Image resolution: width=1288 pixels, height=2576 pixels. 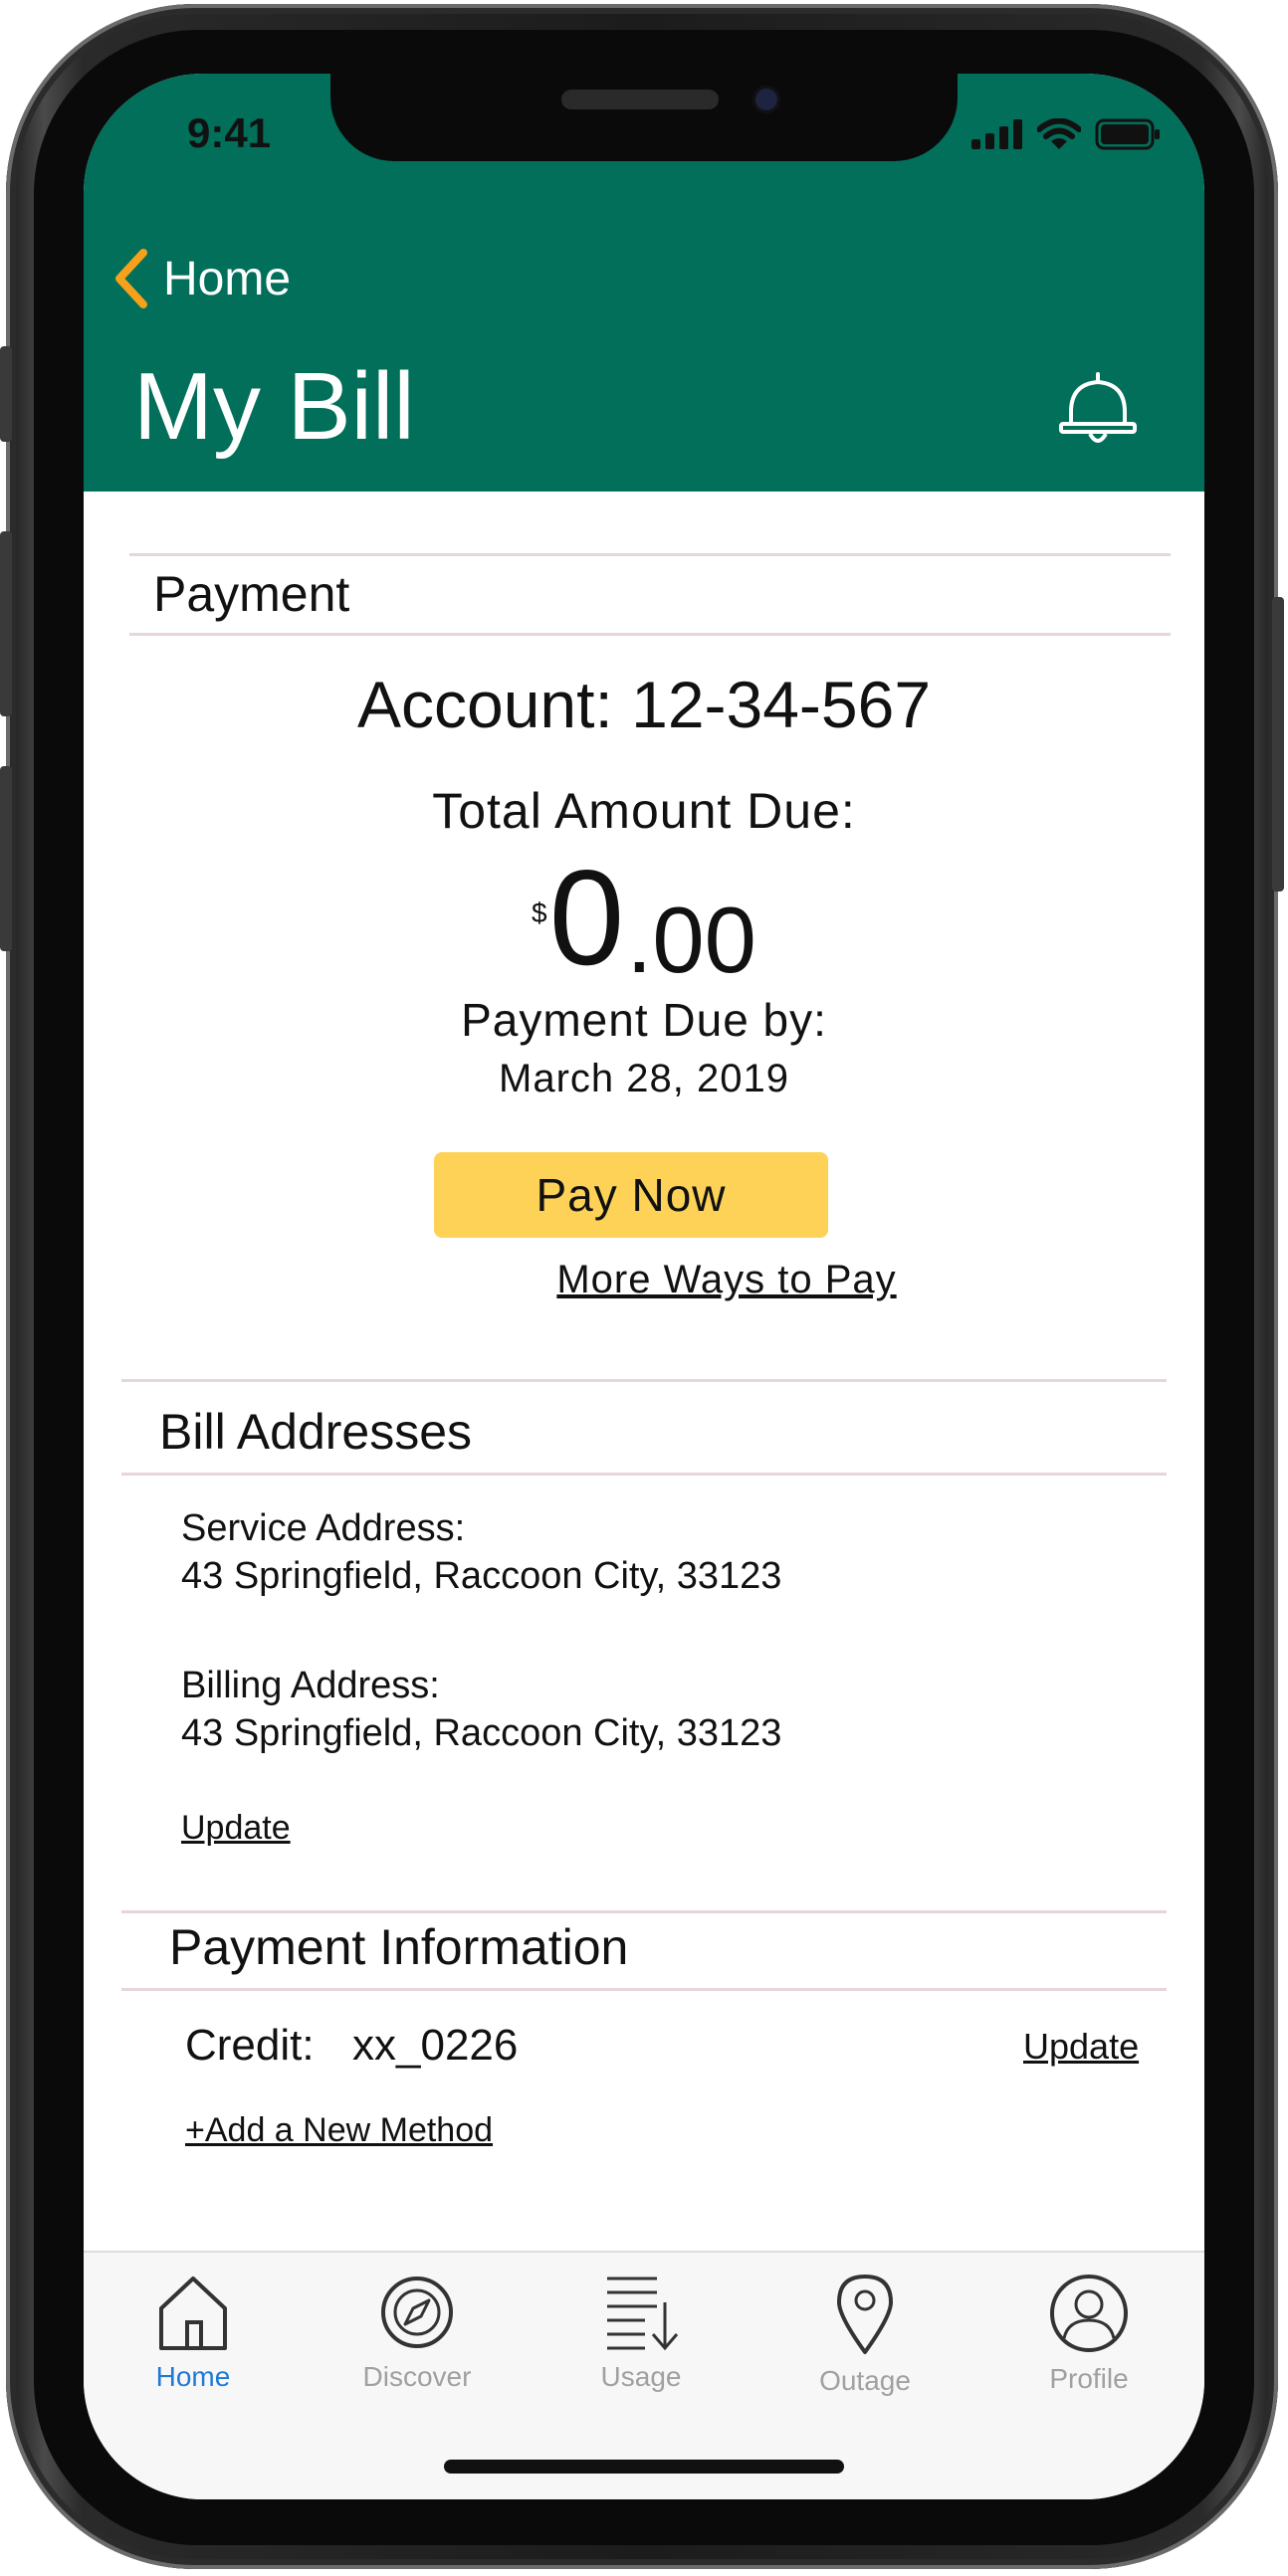 I want to click on cellular-signal-icon, so click(x=996, y=134).